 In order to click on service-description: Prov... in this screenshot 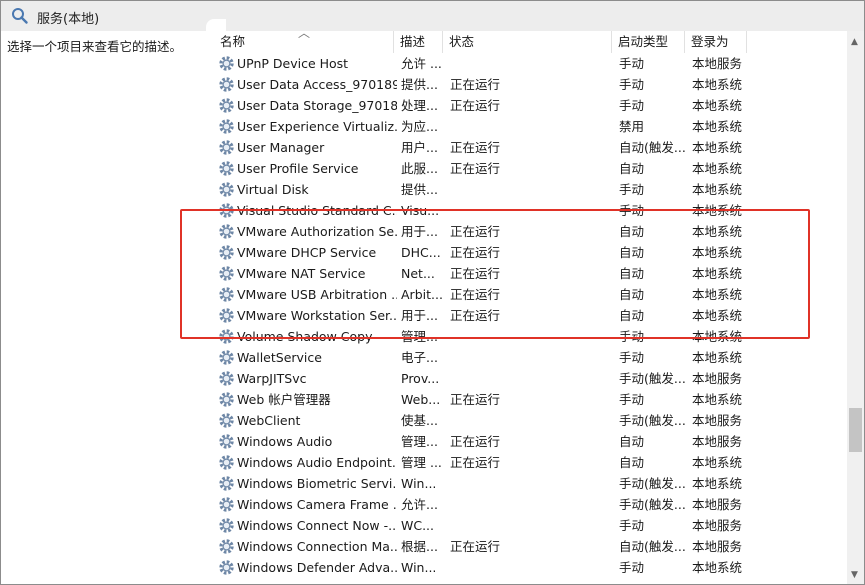, I will do `click(420, 378)`.